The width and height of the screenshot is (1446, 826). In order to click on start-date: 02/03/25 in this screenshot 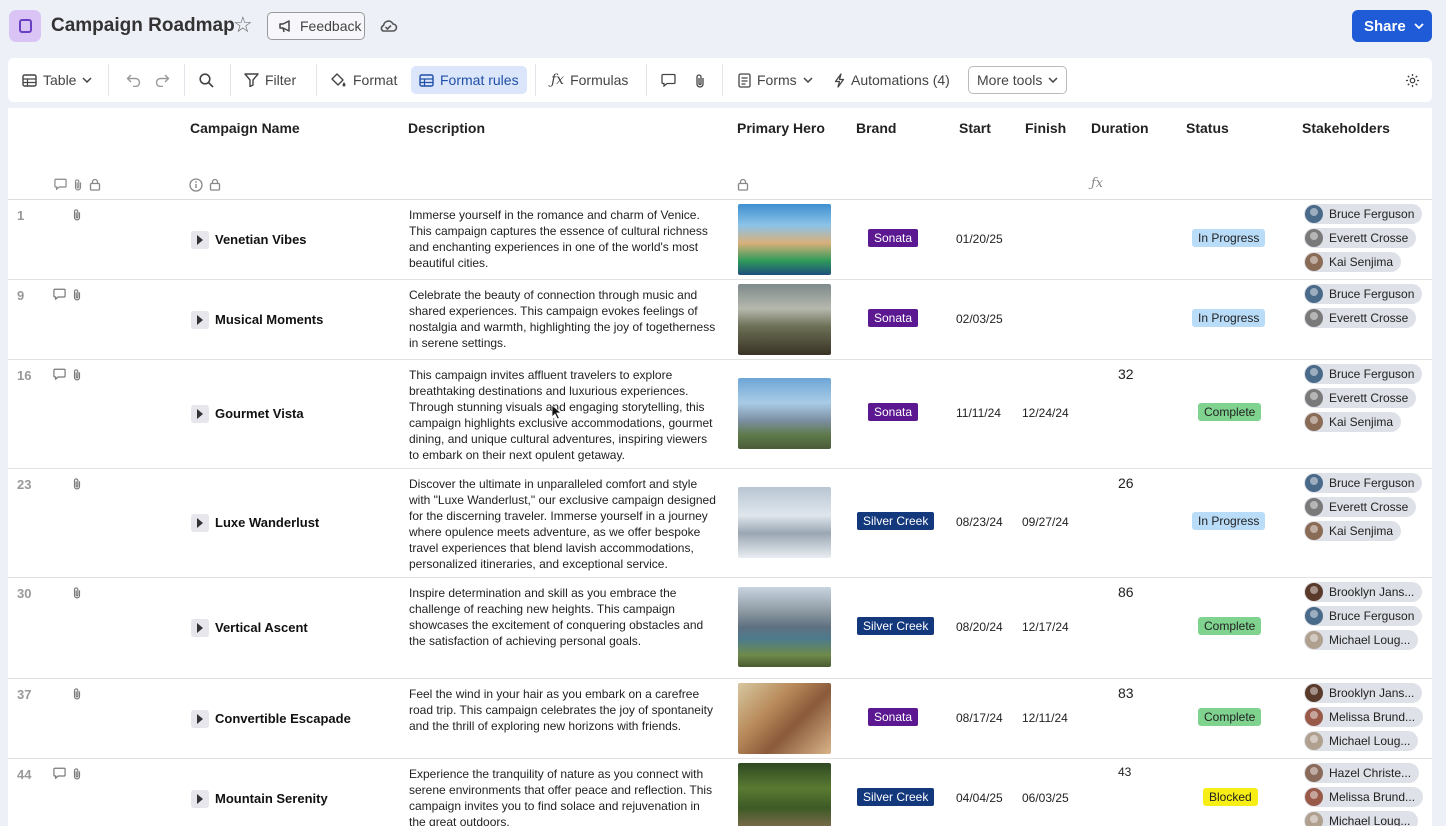, I will do `click(979, 319)`.